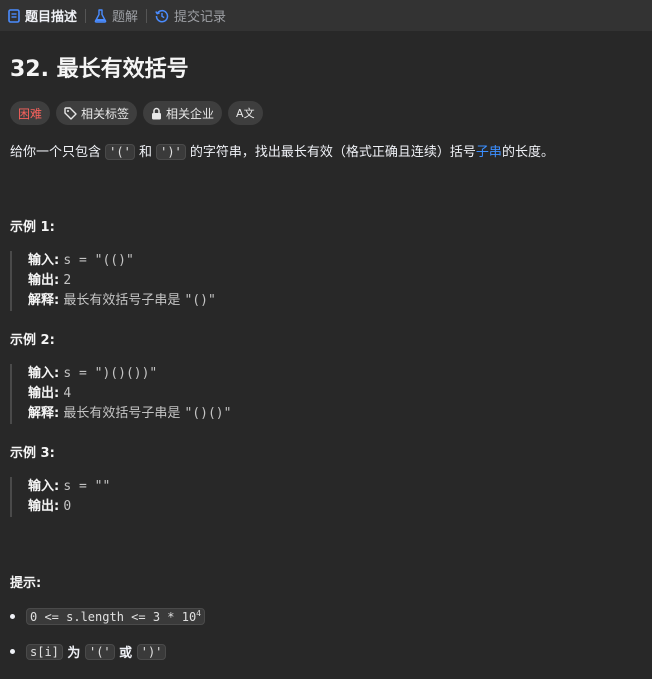 Image resolution: width=652 pixels, height=679 pixels. Describe the element at coordinates (51, 17) in the screenshot. I see `tab-description-label: 题目描述` at that location.